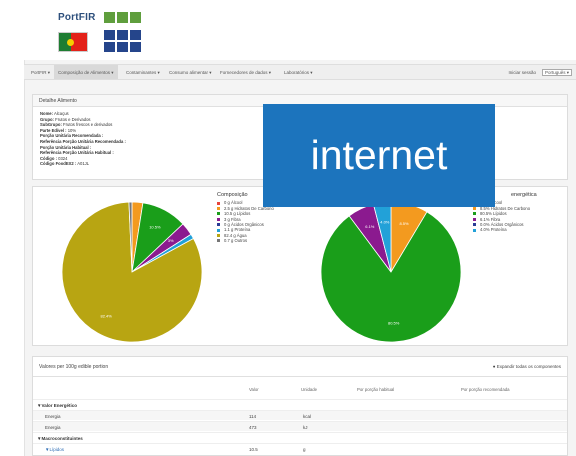 Image resolution: width=576 pixels, height=456 pixels. Describe the element at coordinates (62, 158) in the screenshot. I see `detail-value: 0324` at that location.